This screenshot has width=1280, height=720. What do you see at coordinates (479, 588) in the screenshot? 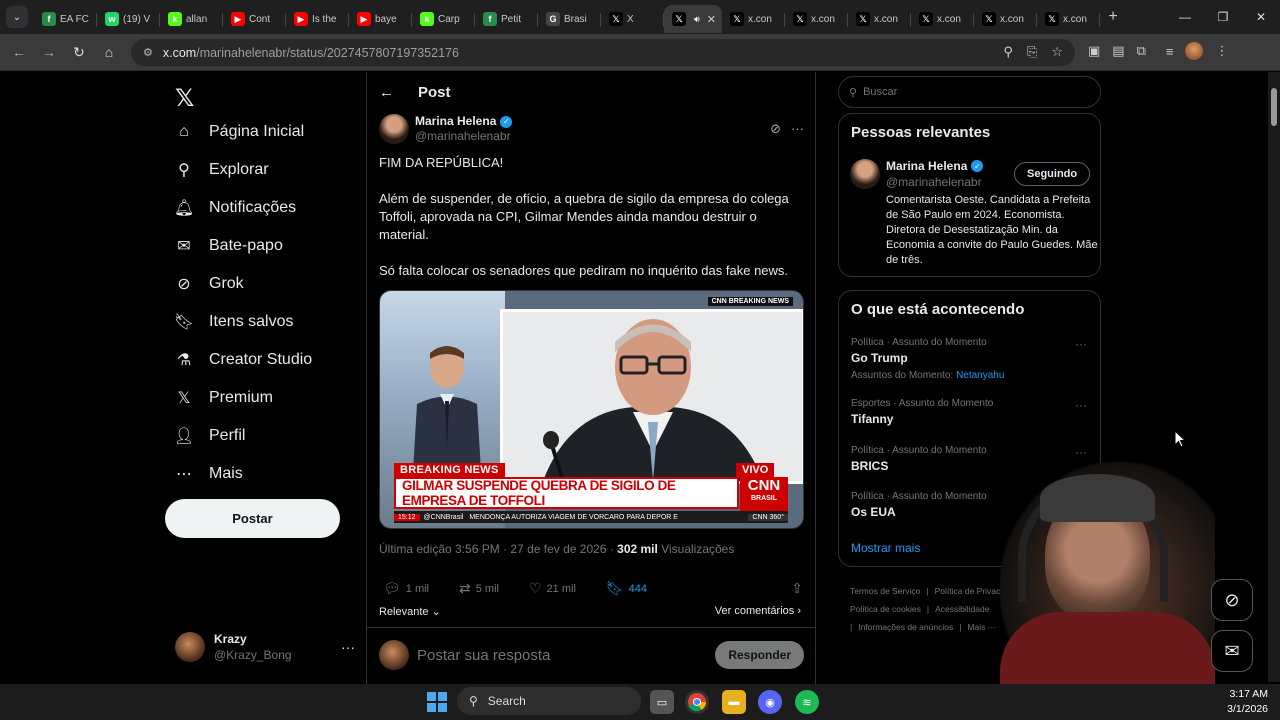
I see `repost-action: ⇄ 5 mil` at bounding box center [479, 588].